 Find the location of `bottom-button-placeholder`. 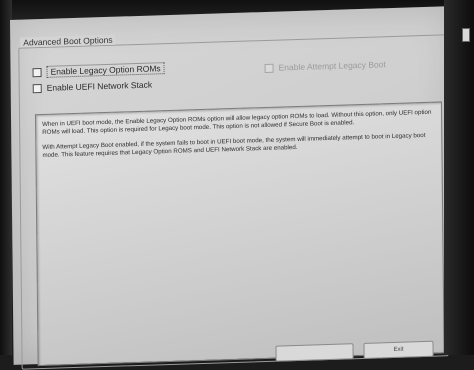

bottom-button-placeholder is located at coordinates (314, 352).